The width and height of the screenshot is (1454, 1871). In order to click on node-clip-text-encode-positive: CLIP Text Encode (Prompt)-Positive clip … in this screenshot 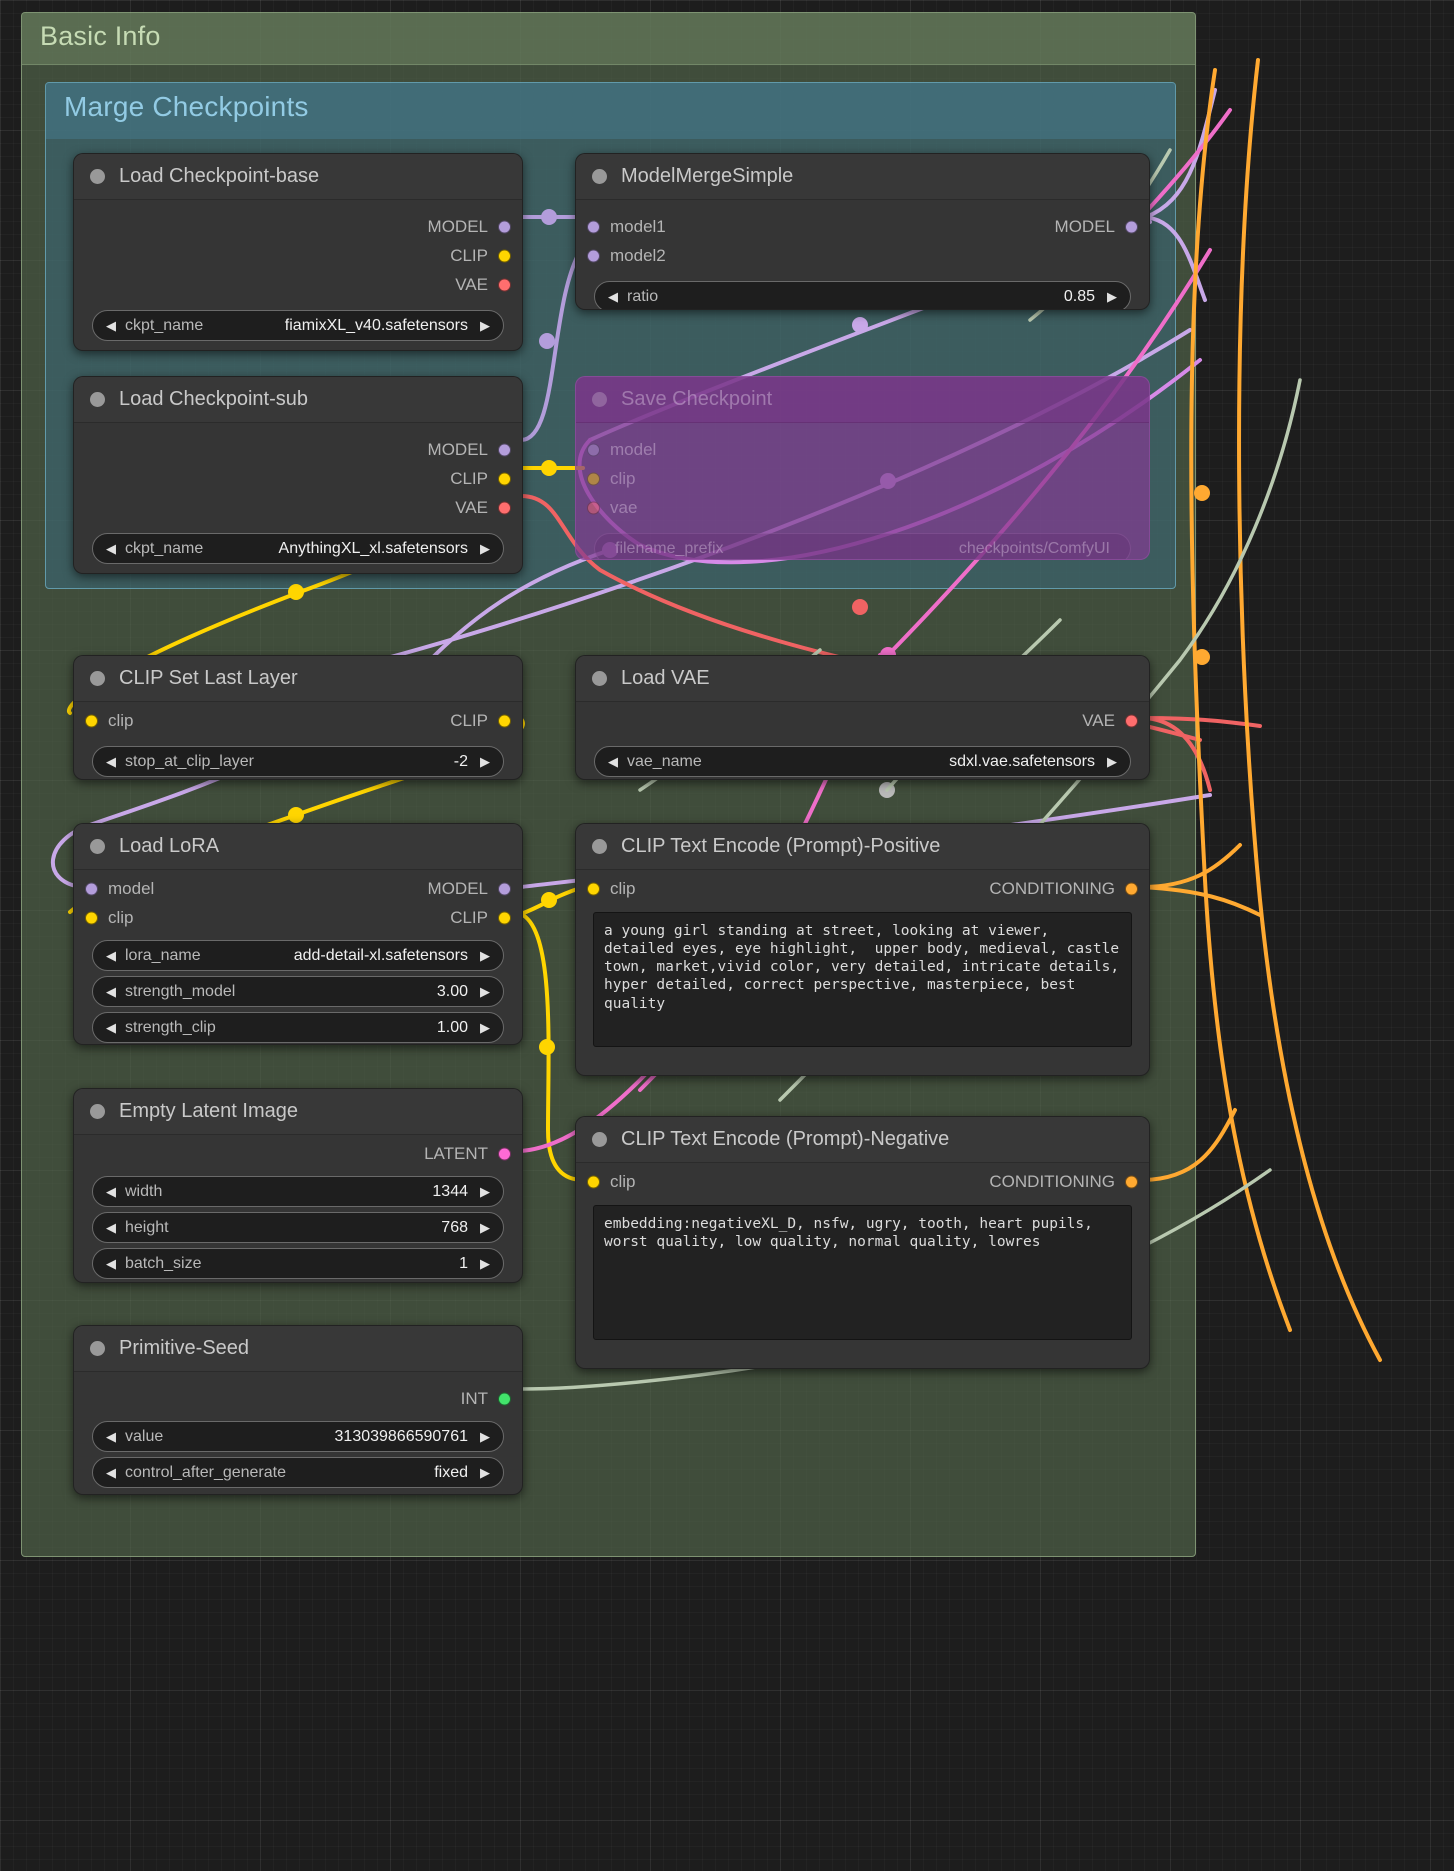, I will do `click(862, 949)`.